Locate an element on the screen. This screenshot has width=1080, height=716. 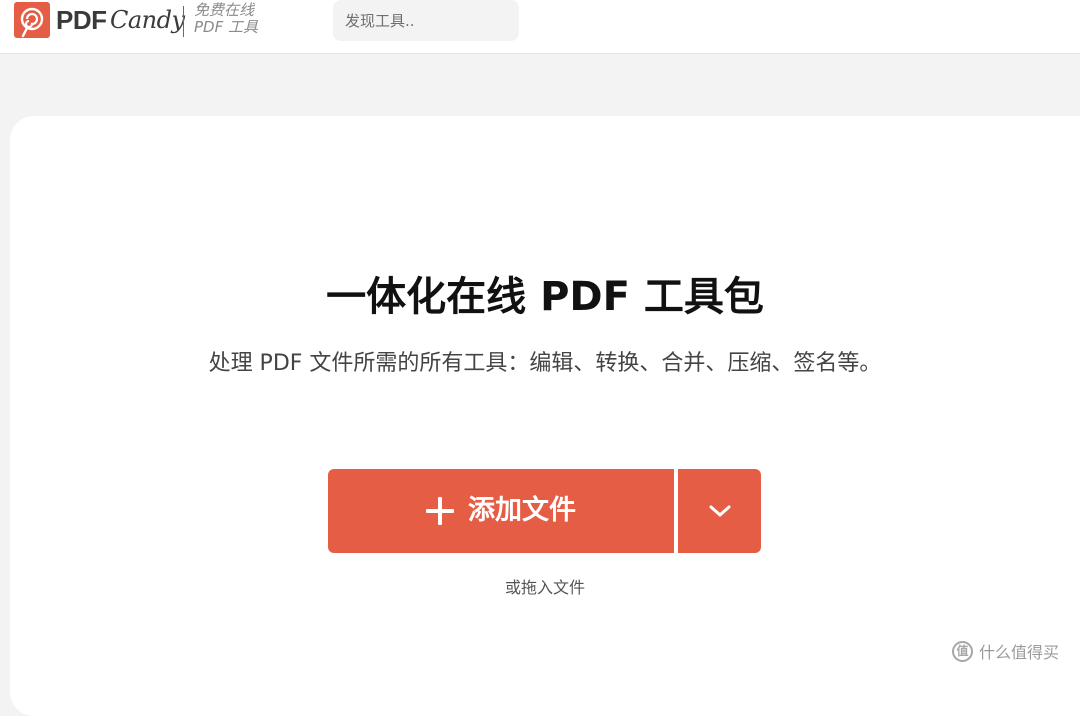
site-watermark: 值 什么值得买 is located at coordinates (1005, 651).